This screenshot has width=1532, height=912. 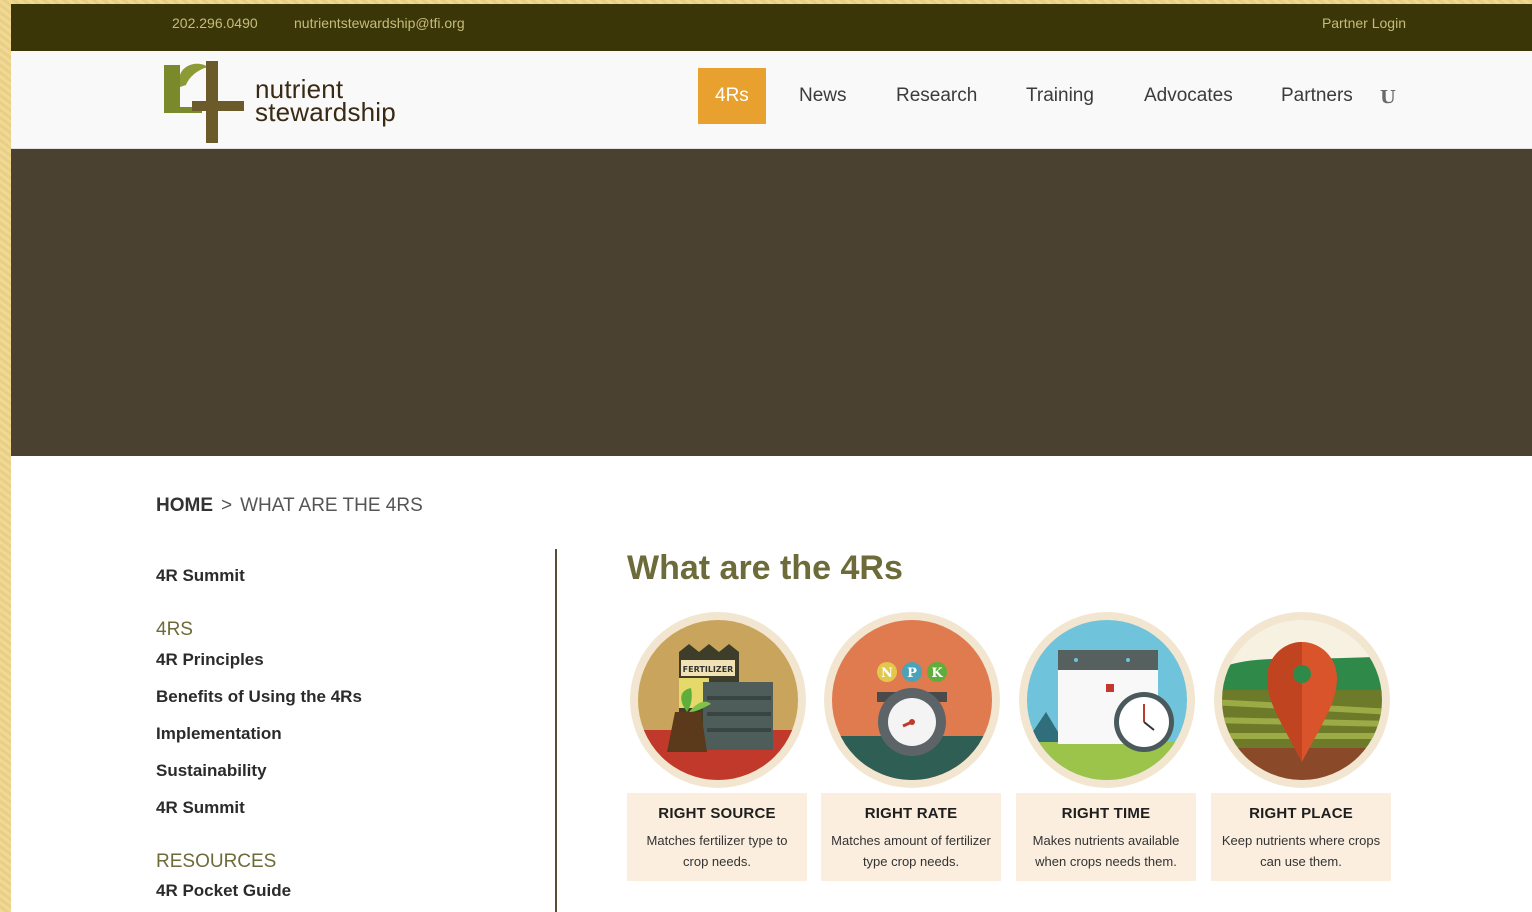 What do you see at coordinates (717, 813) in the screenshot?
I see `card-title: RIGHT SOURCE` at bounding box center [717, 813].